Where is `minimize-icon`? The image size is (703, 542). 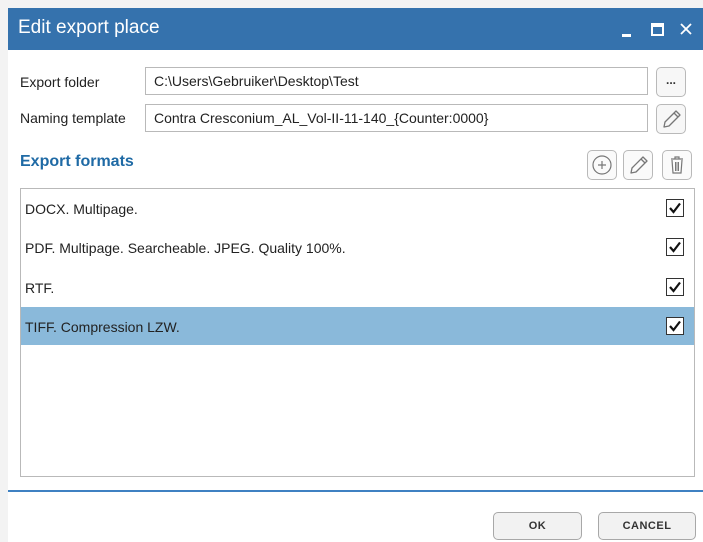
minimize-icon is located at coordinates (627, 29).